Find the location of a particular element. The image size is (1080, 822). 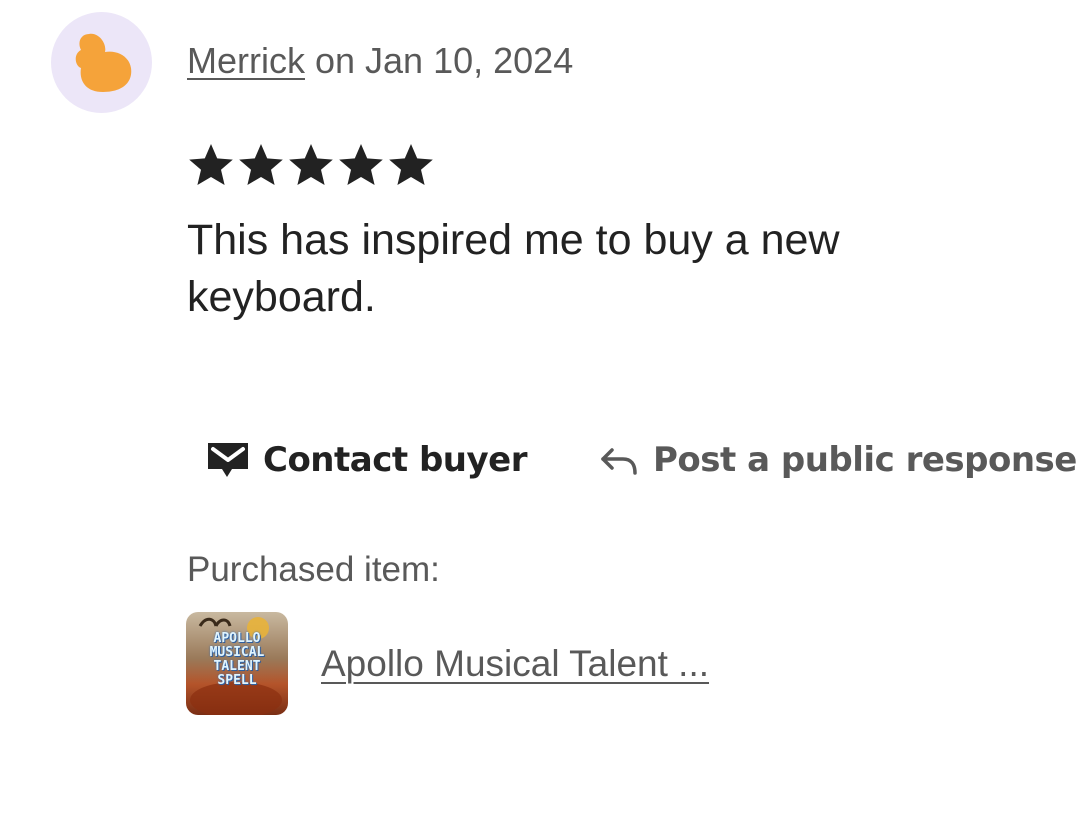

post-public-response-label: Post a public response is located at coordinates (865, 460).